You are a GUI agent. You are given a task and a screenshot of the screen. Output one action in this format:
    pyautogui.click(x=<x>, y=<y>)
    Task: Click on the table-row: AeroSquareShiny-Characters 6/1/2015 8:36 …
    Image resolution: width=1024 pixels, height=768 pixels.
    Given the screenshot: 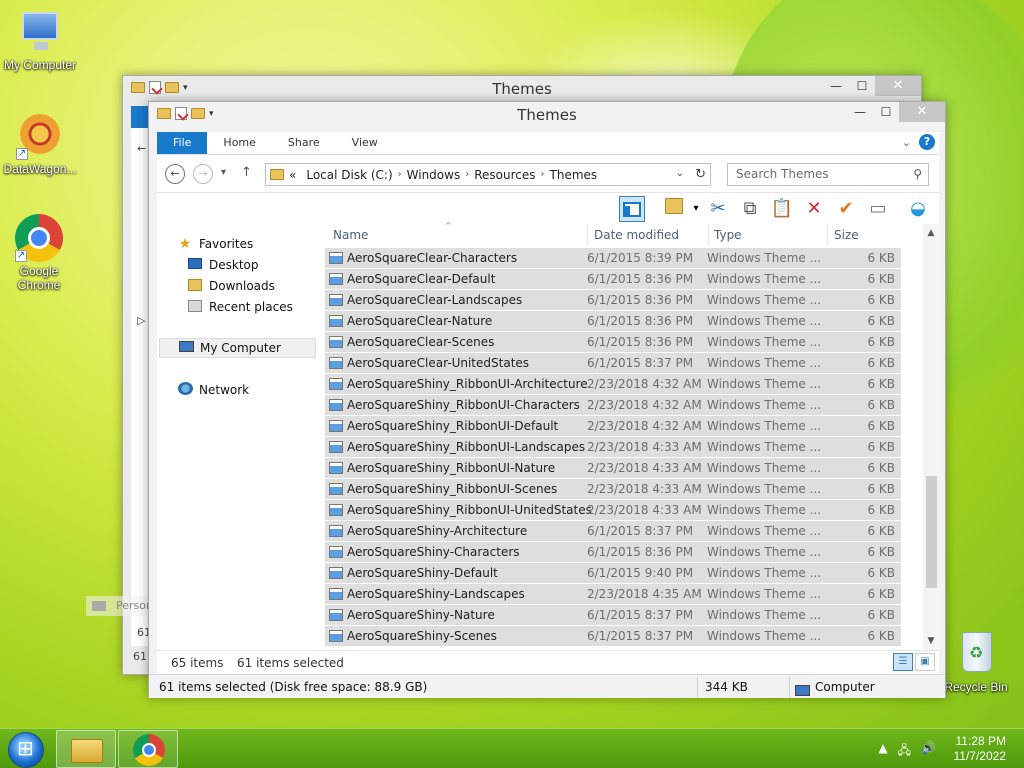 What is the action you would take?
    pyautogui.click(x=613, y=552)
    